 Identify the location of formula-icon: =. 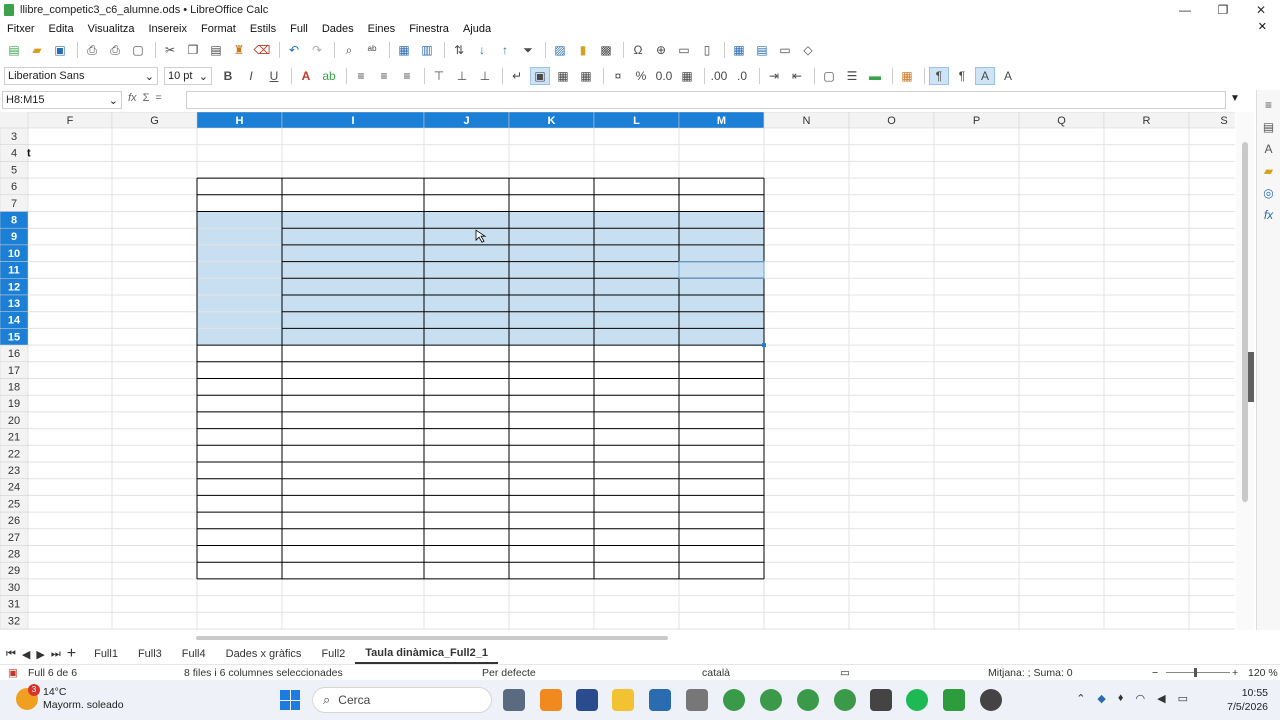
(158, 98).